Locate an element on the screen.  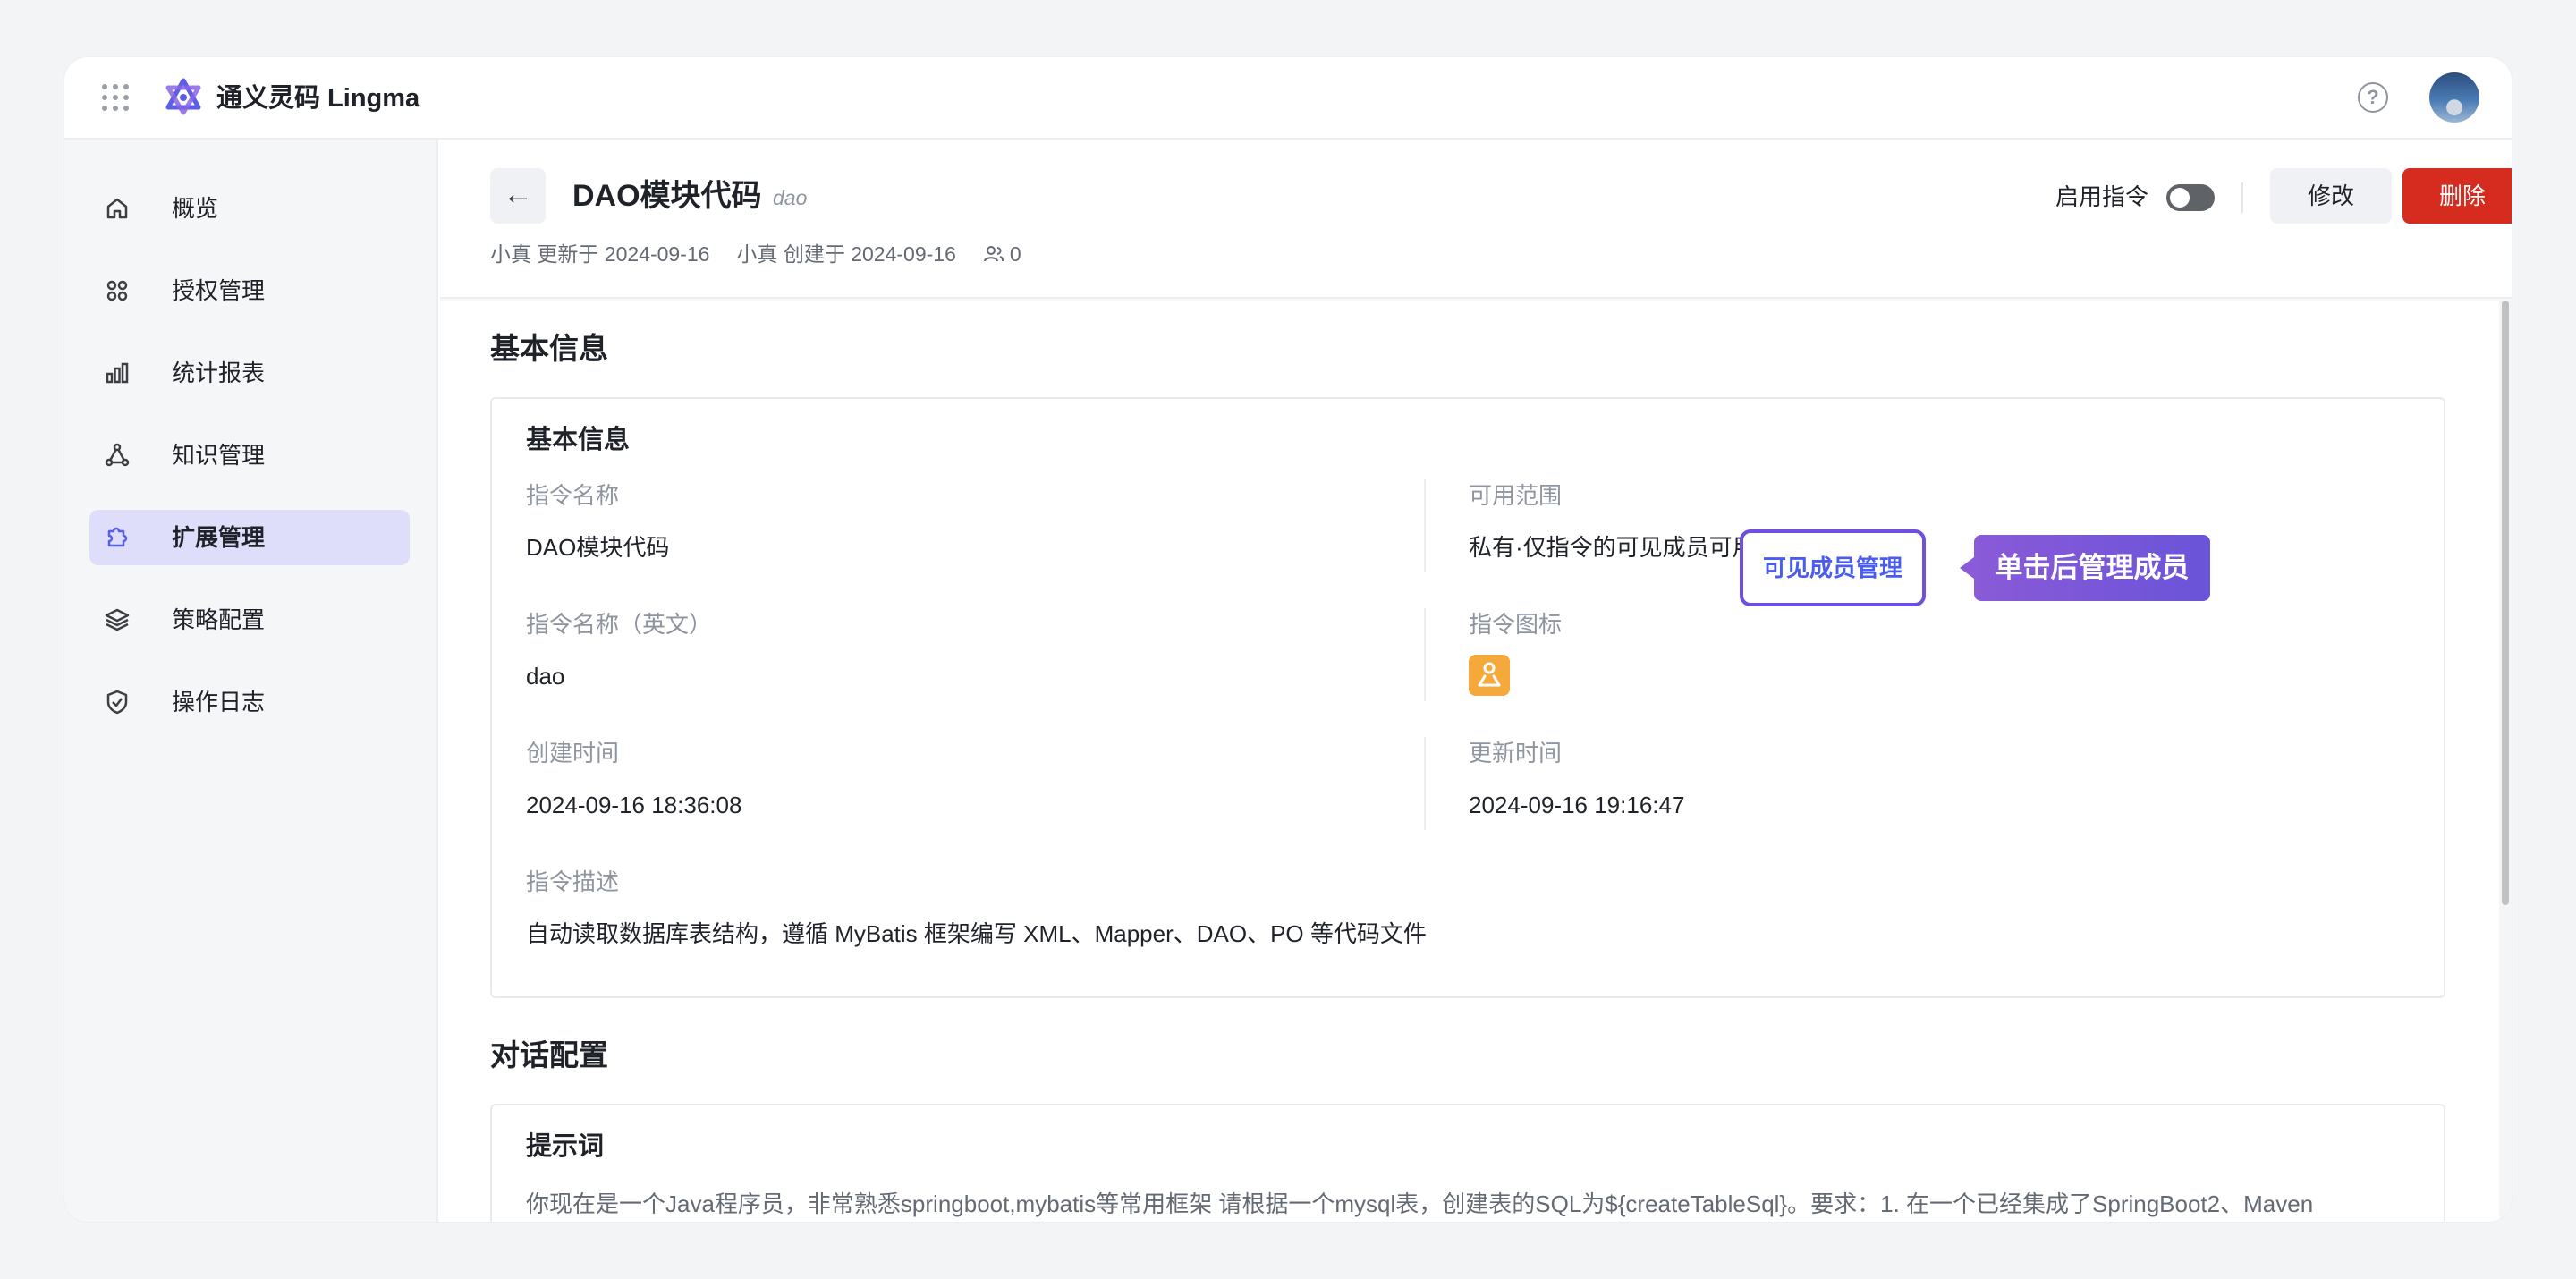
updated-time-value: 2024-09-16 19:16:47 is located at coordinates (1577, 805).